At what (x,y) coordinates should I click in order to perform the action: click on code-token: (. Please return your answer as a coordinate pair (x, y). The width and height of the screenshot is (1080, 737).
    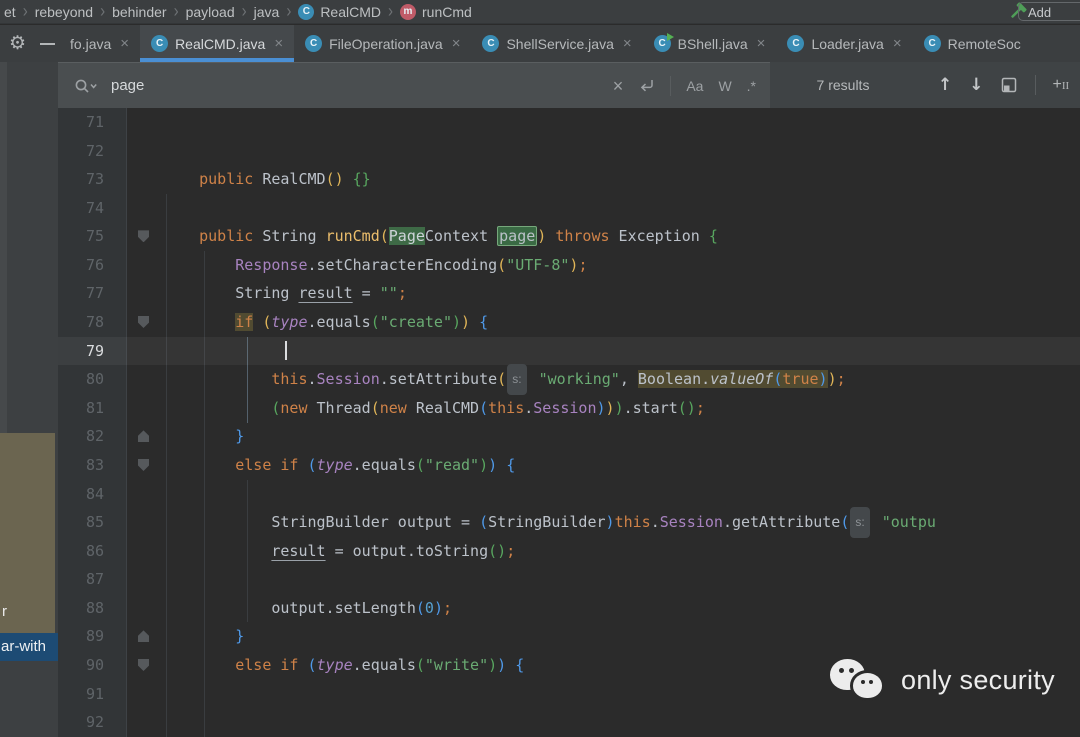
    Looking at the image, I should click on (384, 236).